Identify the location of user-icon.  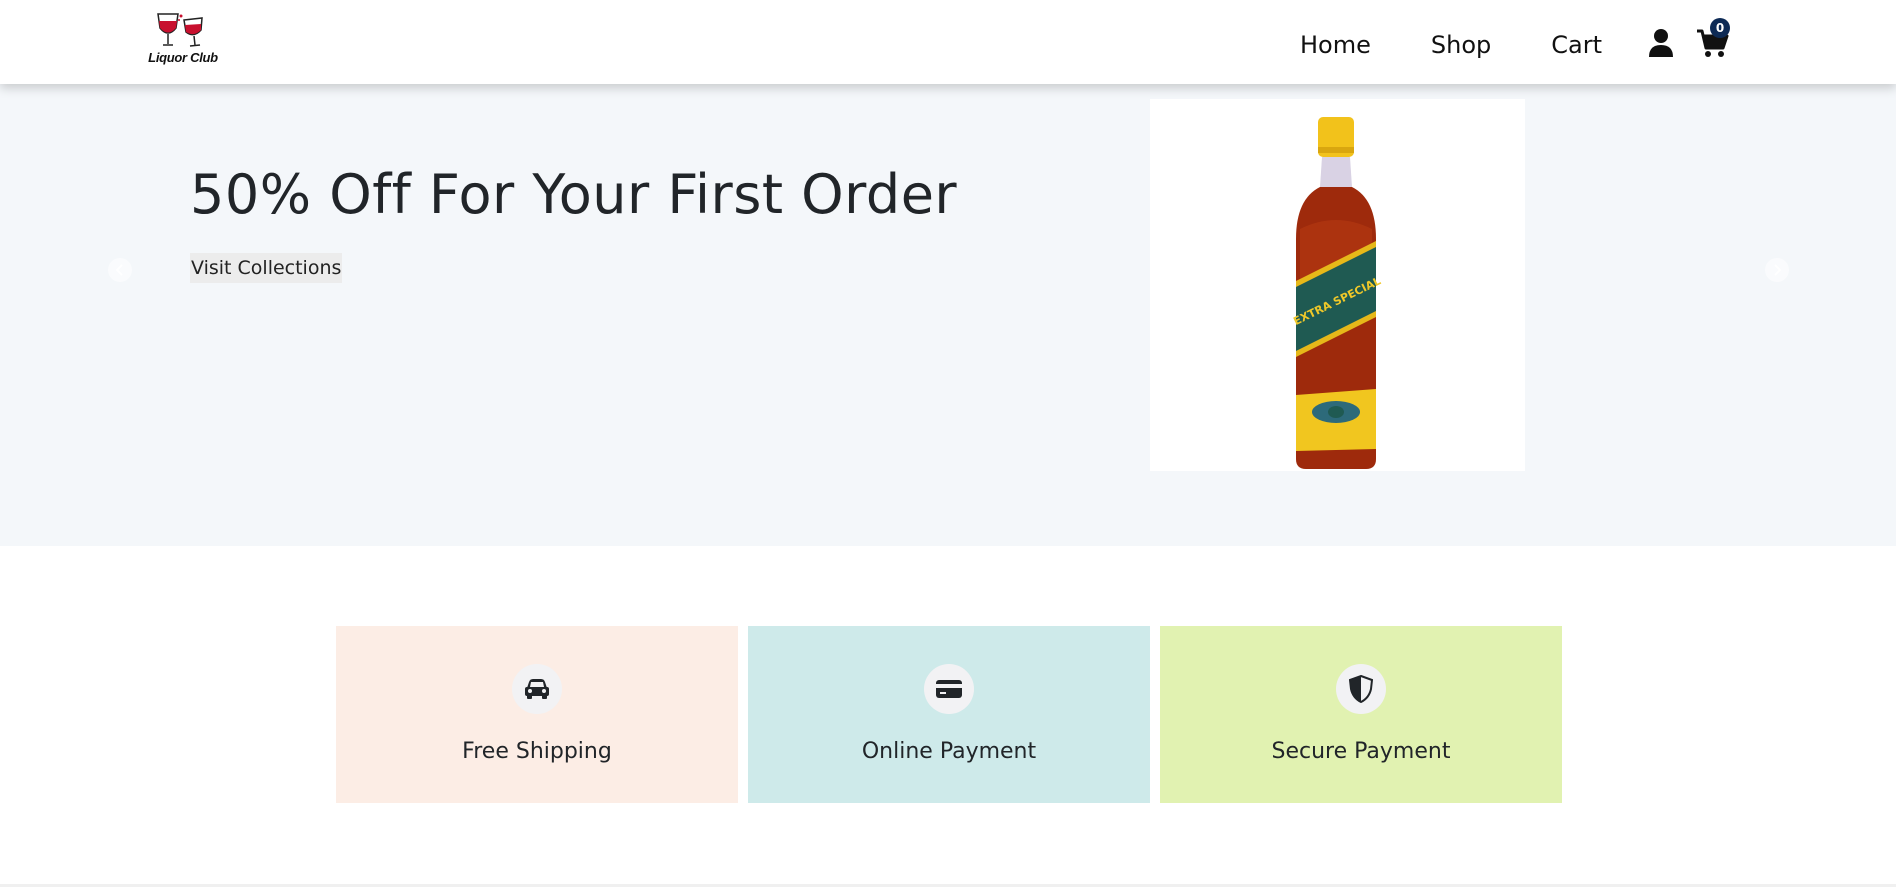
(1661, 43).